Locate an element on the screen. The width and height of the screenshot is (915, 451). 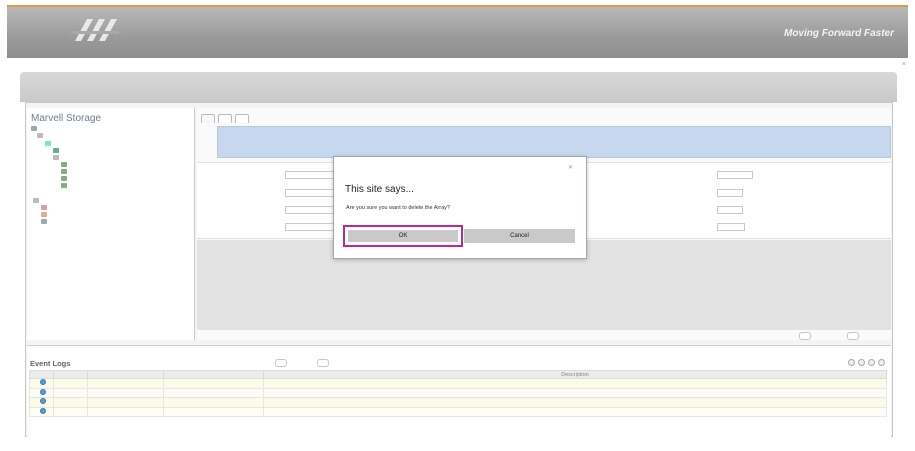
next-page-icon is located at coordinates (881, 362).